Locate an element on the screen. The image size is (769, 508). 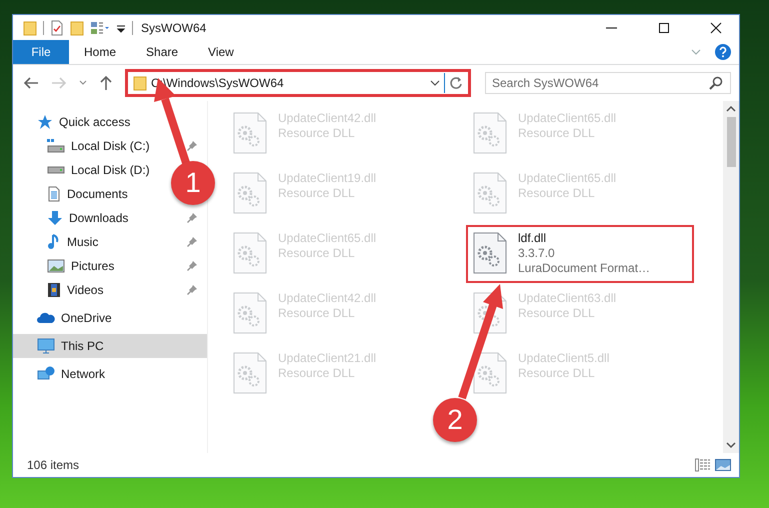
details-view-icon is located at coordinates (703, 465).